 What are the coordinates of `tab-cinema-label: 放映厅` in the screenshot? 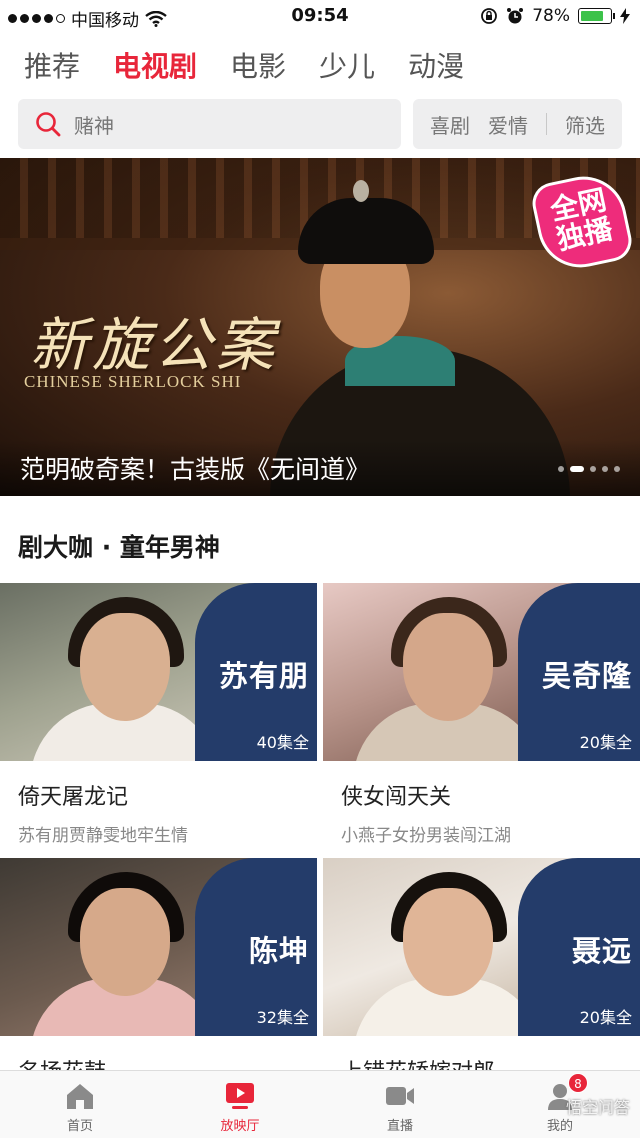 It's located at (240, 1126).